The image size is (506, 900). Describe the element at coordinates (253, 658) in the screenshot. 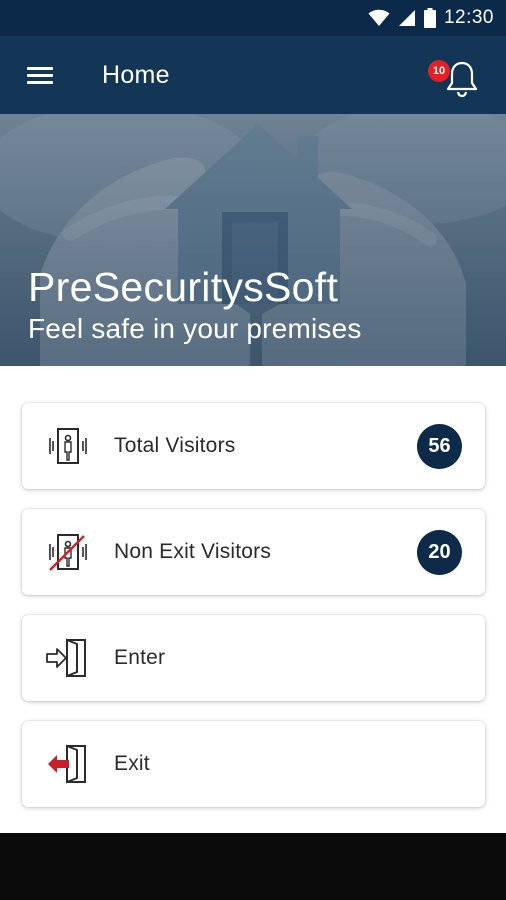

I see `enter-card: Enter` at that location.